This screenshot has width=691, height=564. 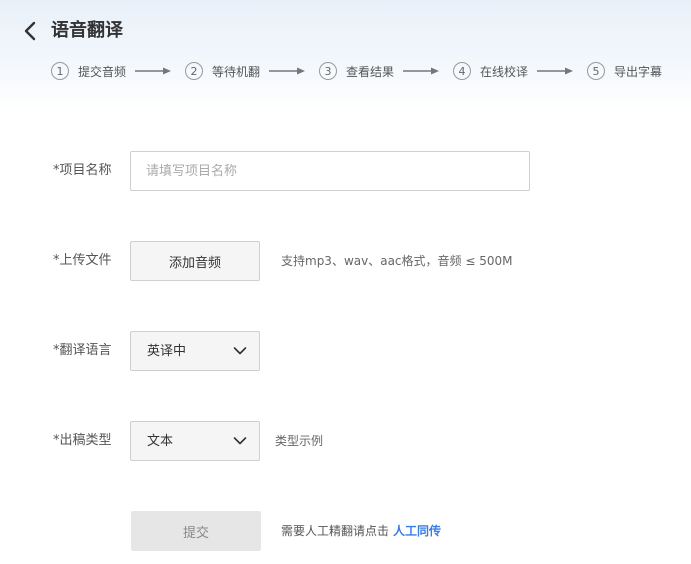 I want to click on step-1: 1 提交音频, so click(x=88, y=71).